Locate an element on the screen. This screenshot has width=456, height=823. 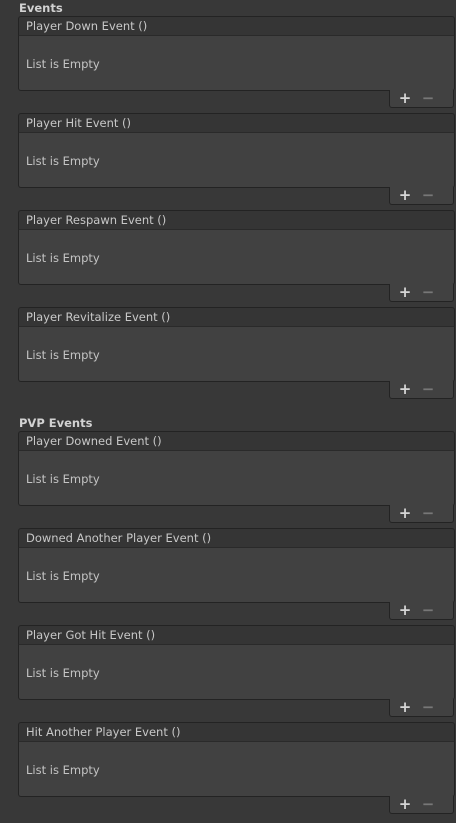
event-title: Player Got Hit Event () is located at coordinates (91, 635).